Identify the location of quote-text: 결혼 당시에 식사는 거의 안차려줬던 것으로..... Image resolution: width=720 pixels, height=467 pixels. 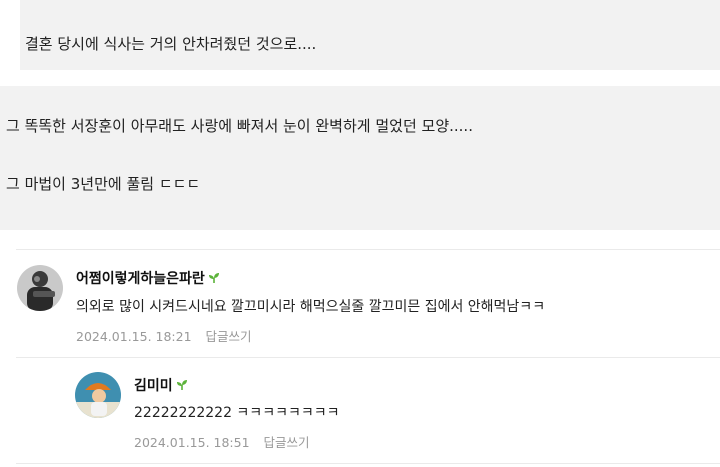
(171, 44).